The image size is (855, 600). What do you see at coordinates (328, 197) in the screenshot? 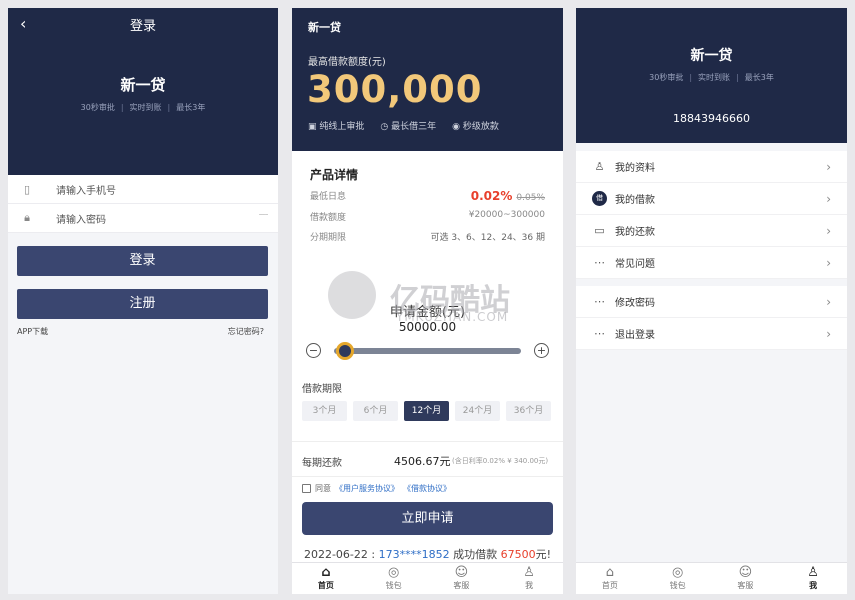
I see `rate-label: 最低日息` at bounding box center [328, 197].